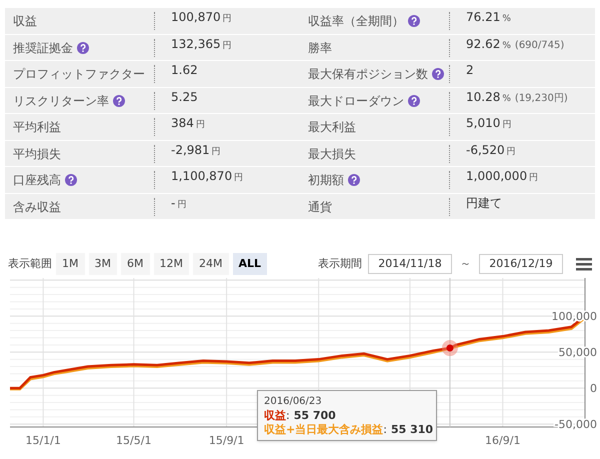 Image resolution: width=600 pixels, height=459 pixels. What do you see at coordinates (43, 440) in the screenshot?
I see `x-tick-label: 15/1/1` at bounding box center [43, 440].